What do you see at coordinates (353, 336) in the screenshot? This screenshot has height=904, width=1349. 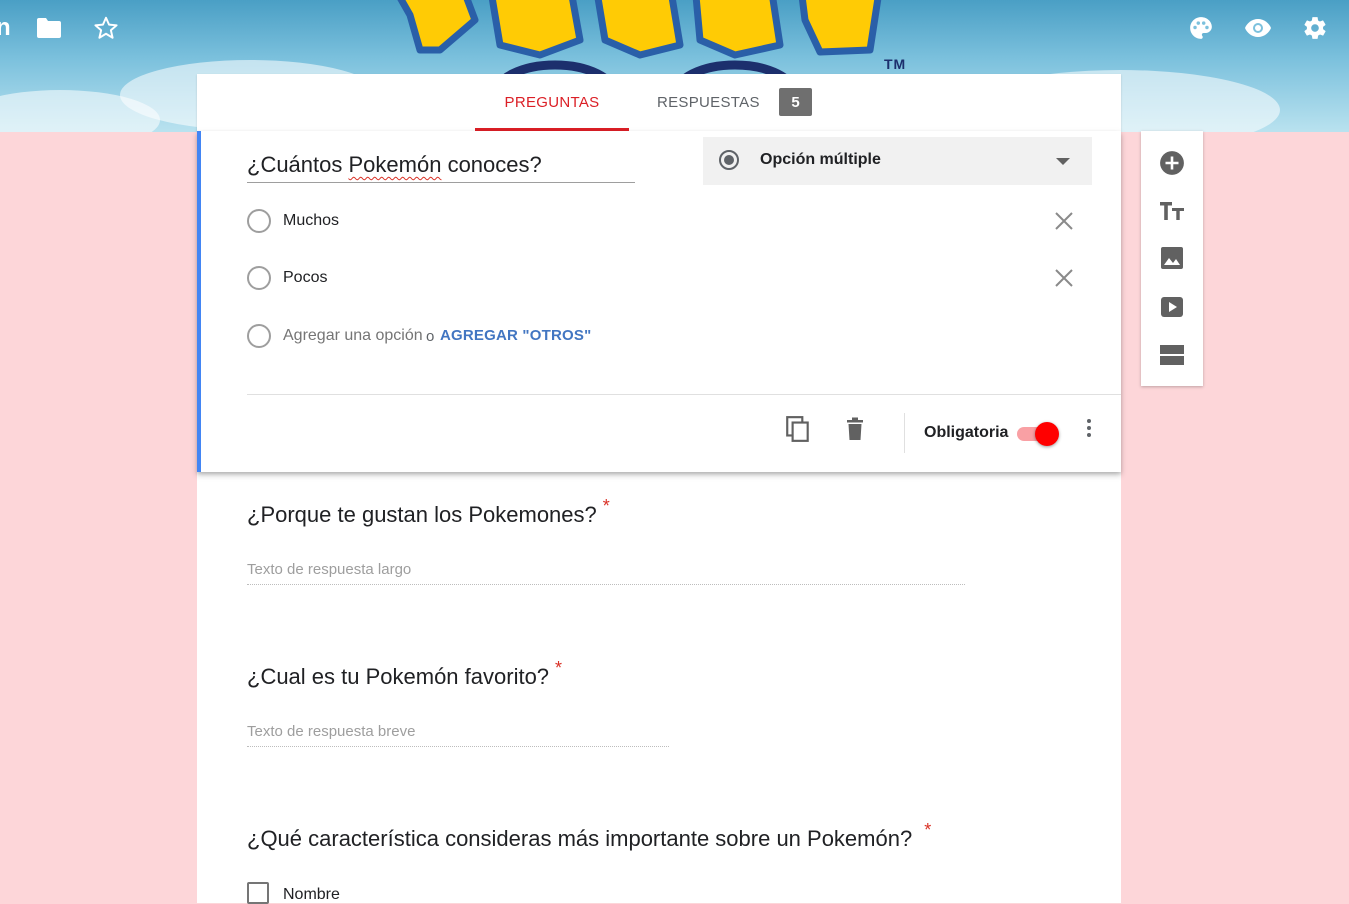 I see `add-option-input: Agregar una opción` at bounding box center [353, 336].